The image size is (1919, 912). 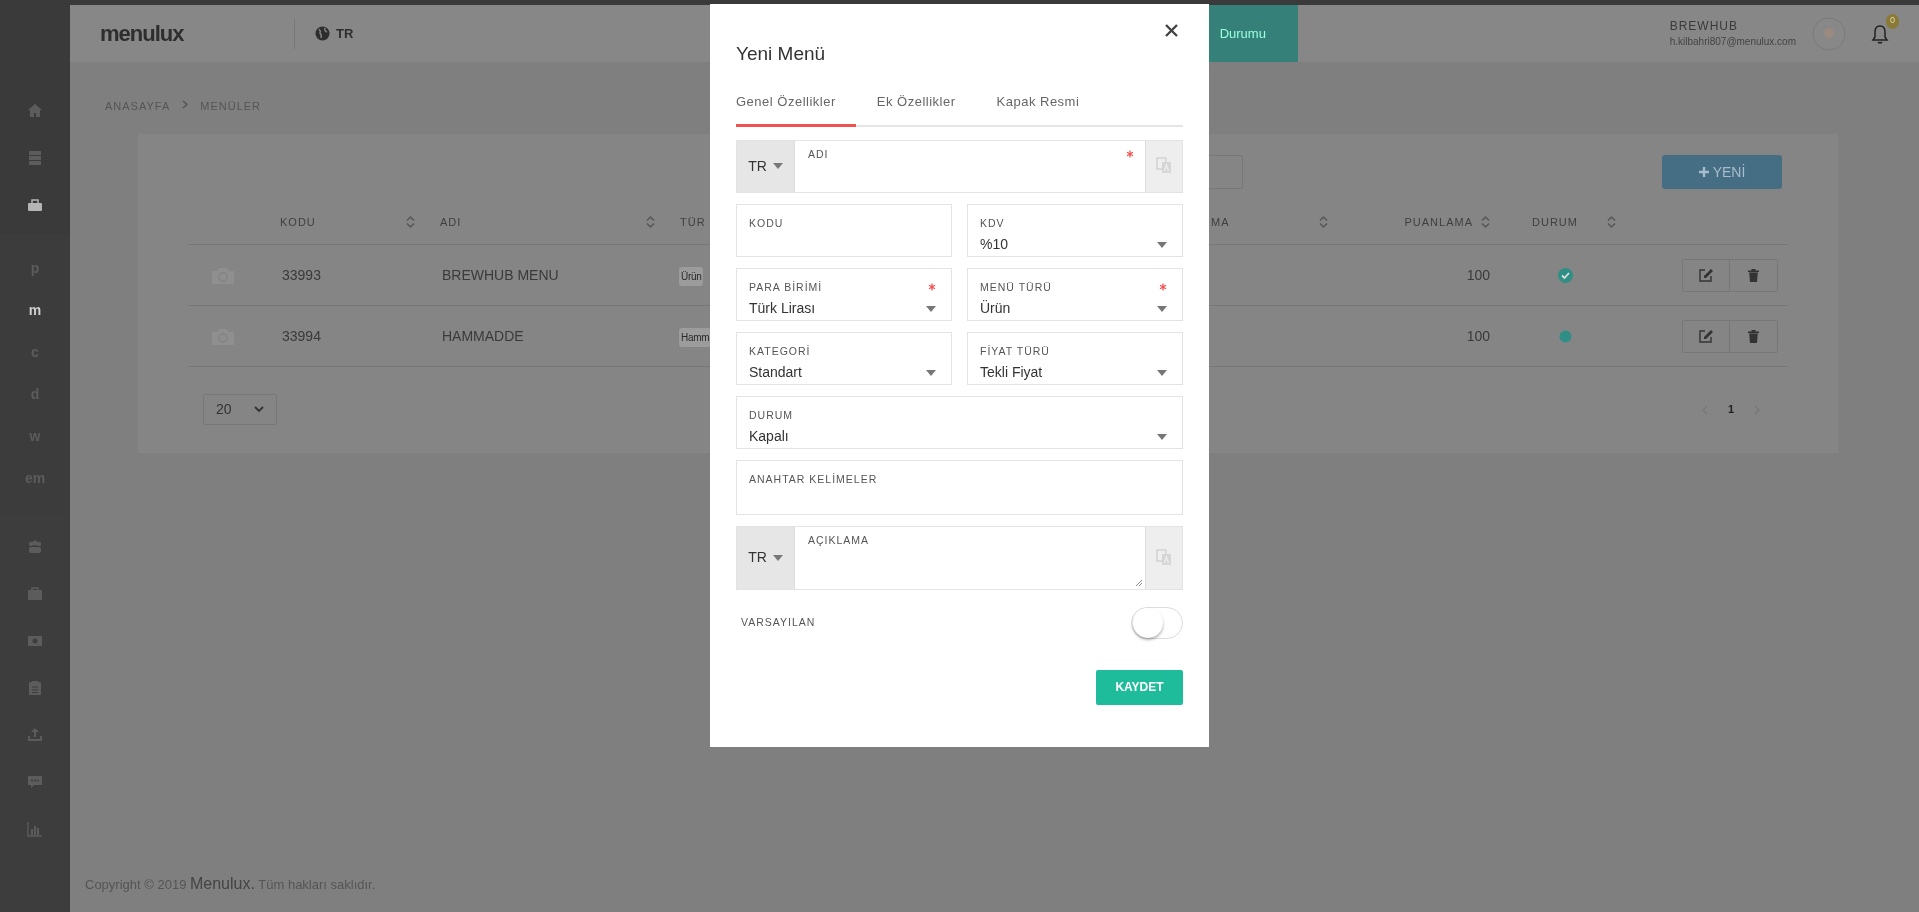 I want to click on dialog-title: Yeni Menü, so click(x=781, y=54).